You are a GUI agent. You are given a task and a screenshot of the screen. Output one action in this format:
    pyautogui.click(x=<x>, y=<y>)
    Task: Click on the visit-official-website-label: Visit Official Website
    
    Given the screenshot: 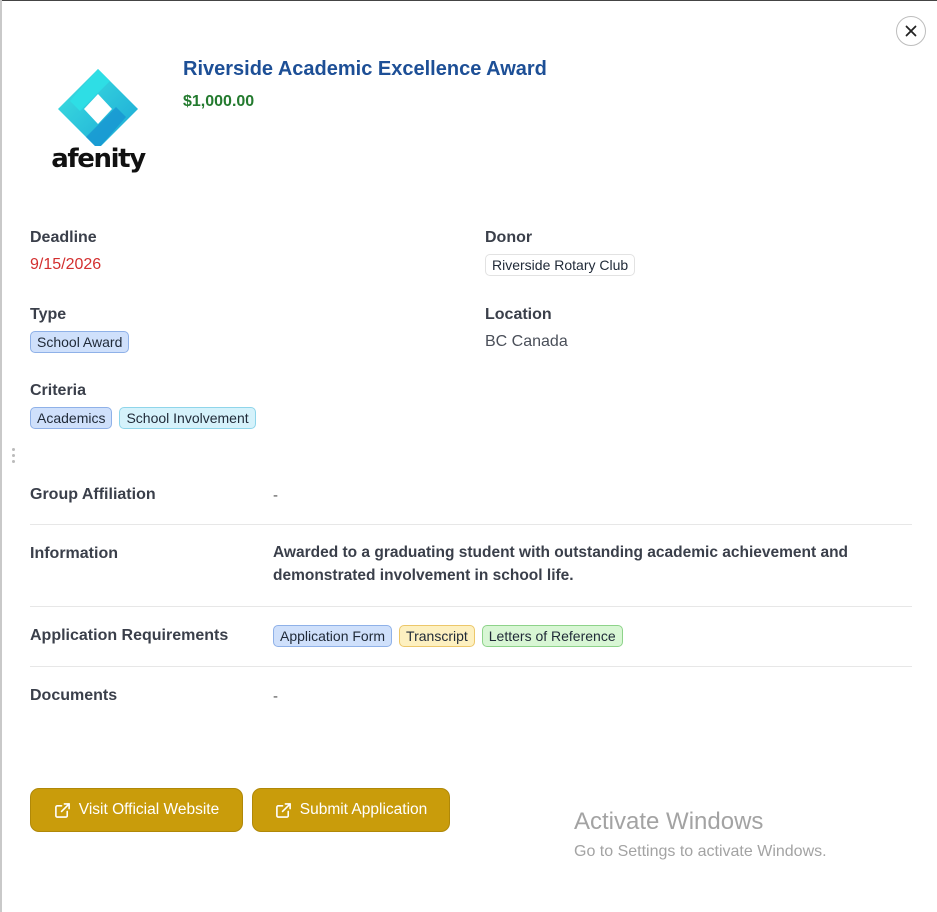 What is the action you would take?
    pyautogui.click(x=149, y=809)
    